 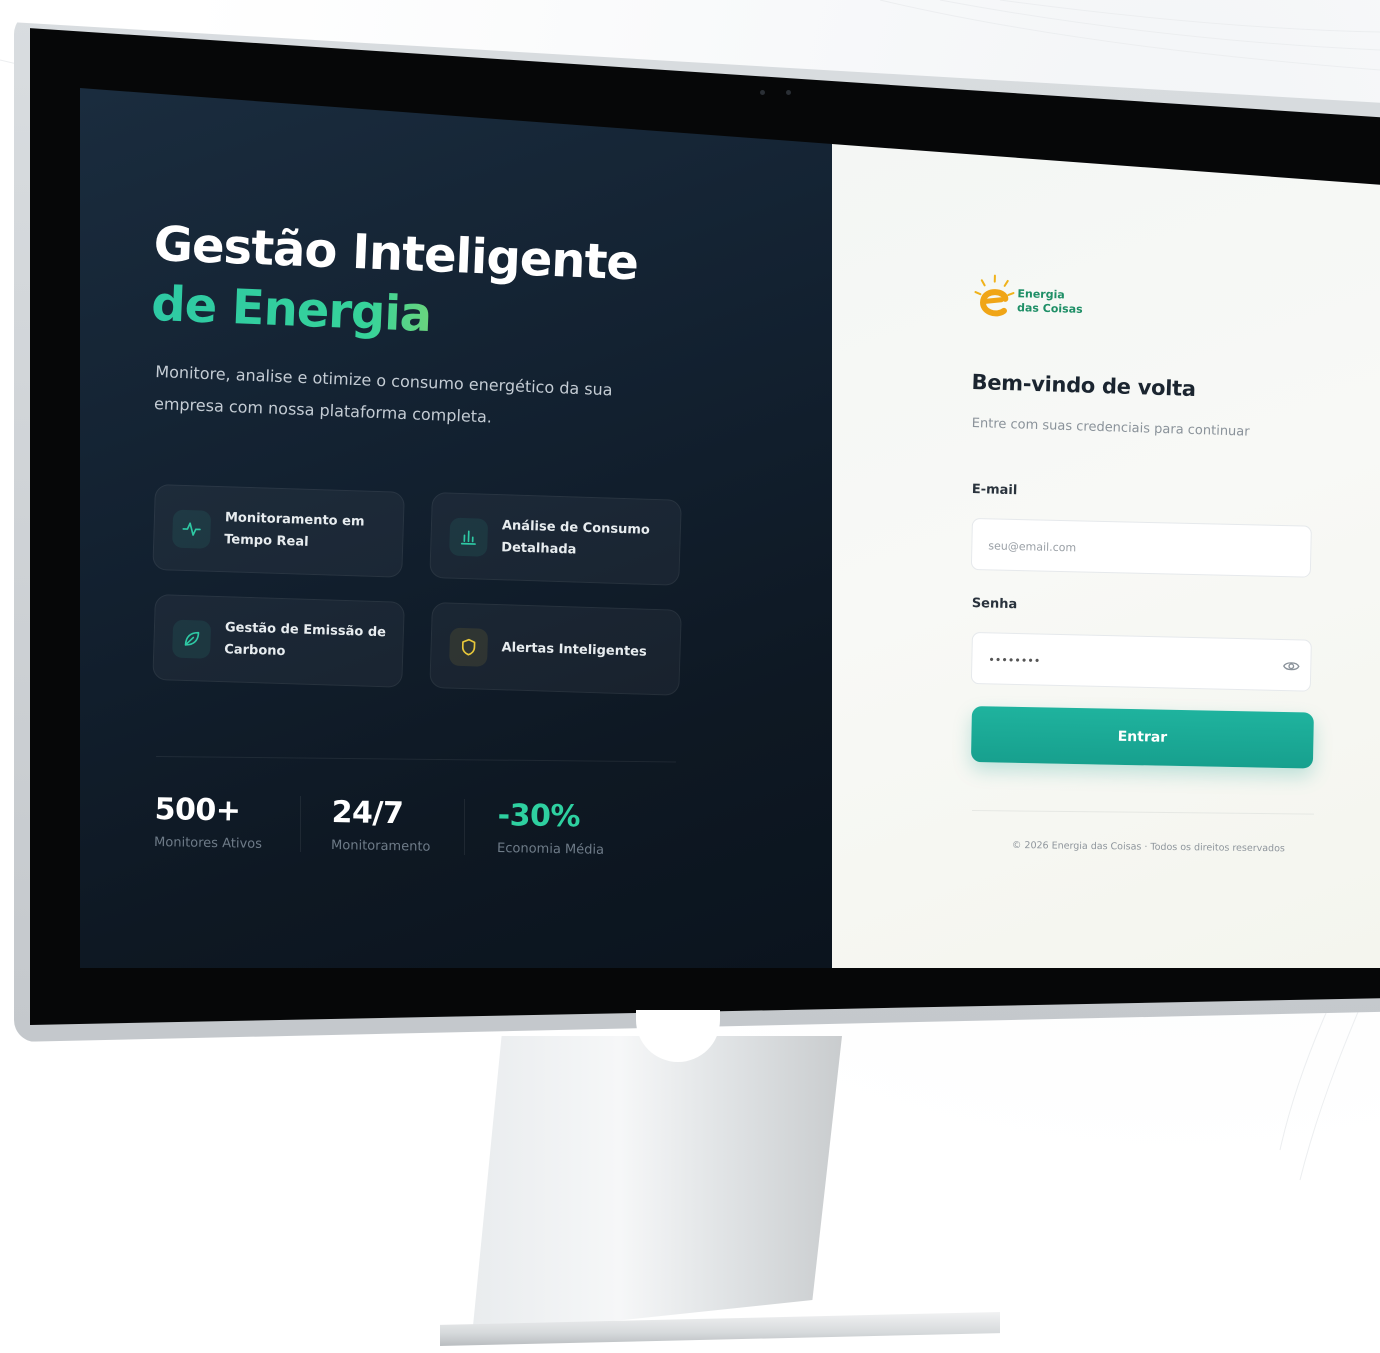 I want to click on password-label: Senha, so click(x=994, y=604).